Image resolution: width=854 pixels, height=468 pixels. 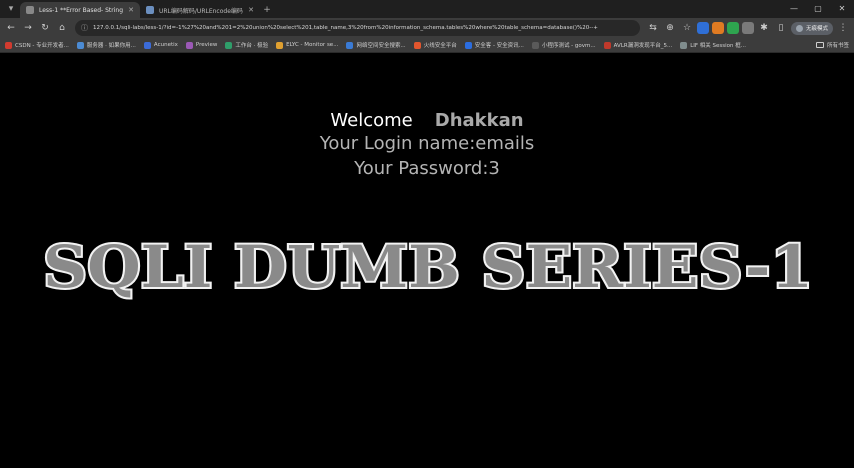 I want to click on reload-icon: ↻, so click(x=45, y=28).